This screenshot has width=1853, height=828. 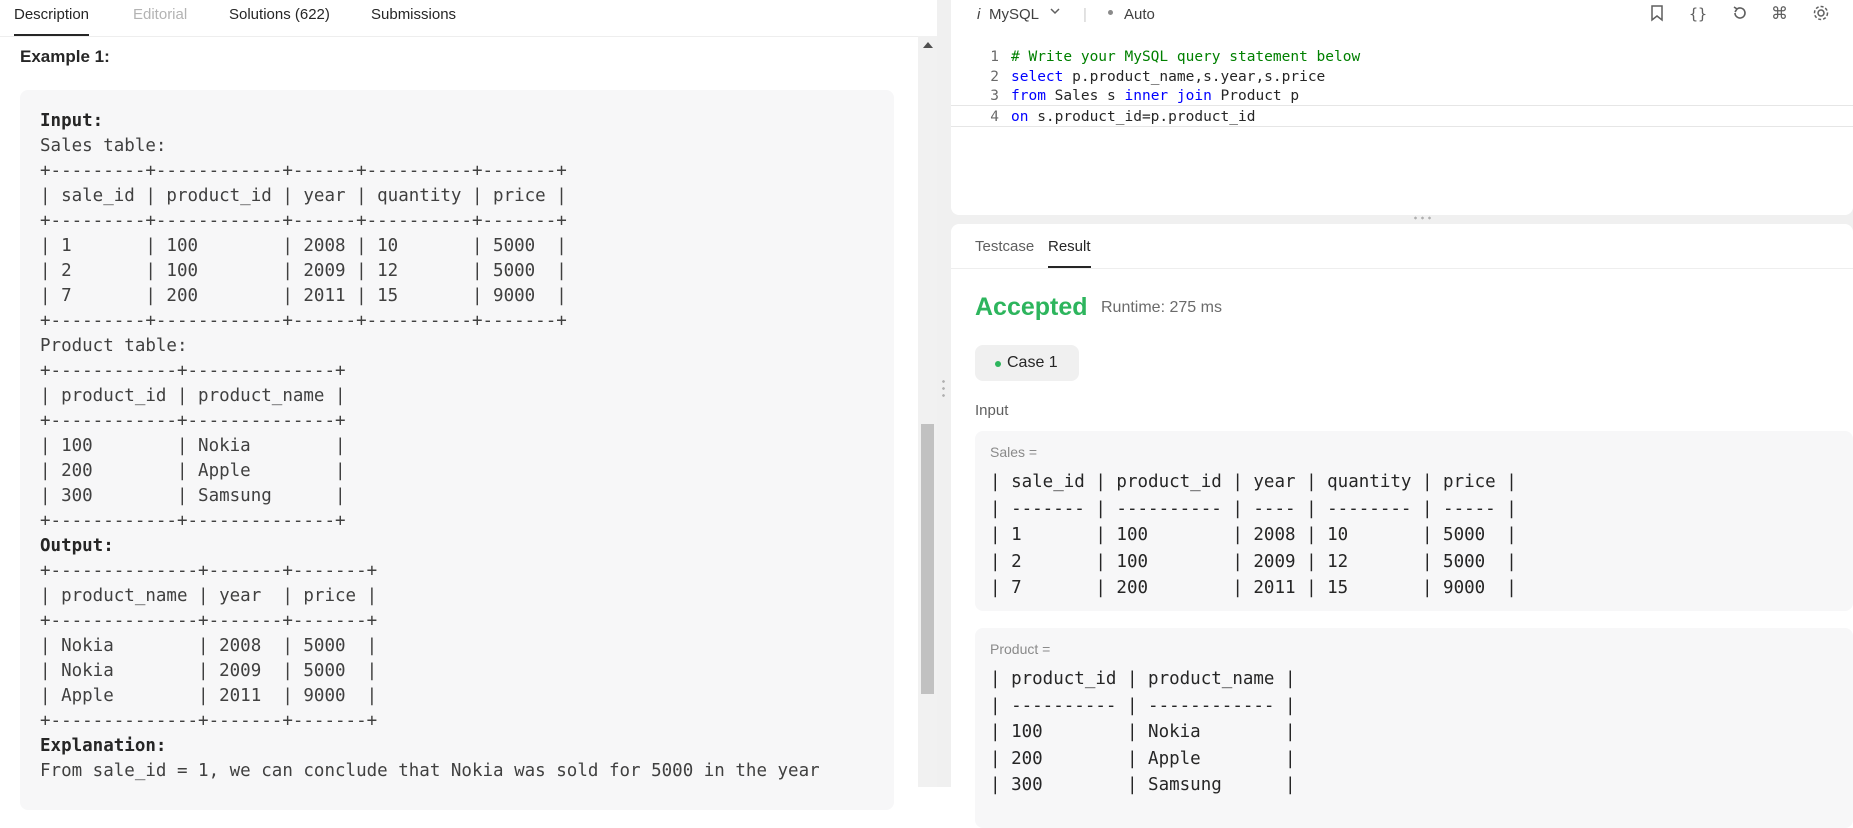 What do you see at coordinates (1014, 15) in the screenshot?
I see `language-select: MySQL` at bounding box center [1014, 15].